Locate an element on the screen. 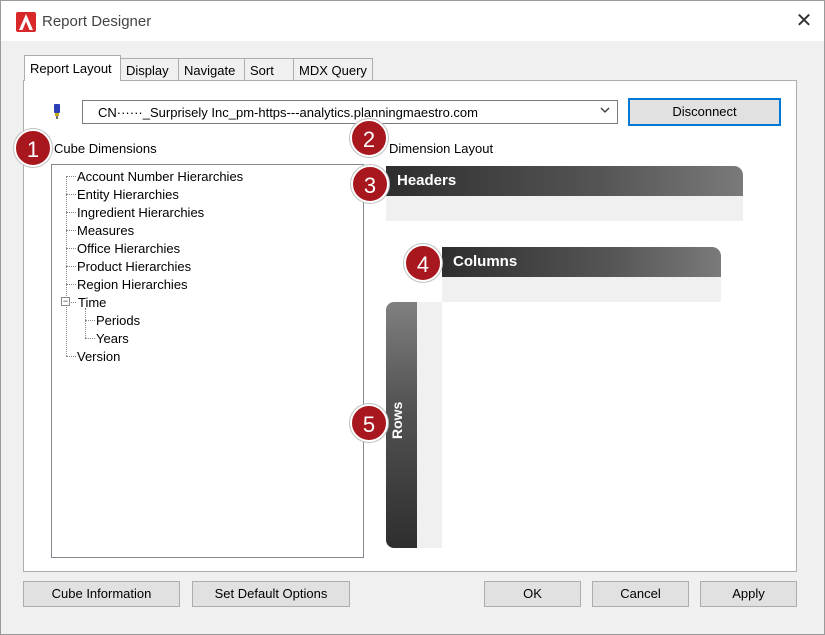 The height and width of the screenshot is (635, 825). tree-item-office-hierarchies: Office Hierarchies is located at coordinates (128, 248).